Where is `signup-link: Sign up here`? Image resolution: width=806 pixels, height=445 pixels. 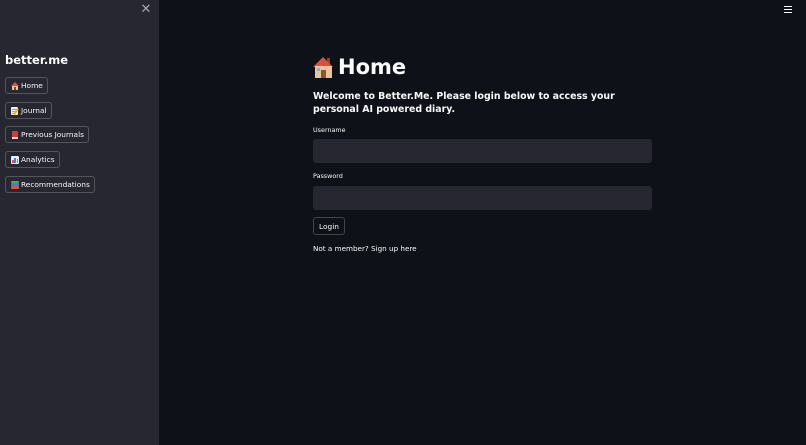 signup-link: Sign up here is located at coordinates (394, 248).